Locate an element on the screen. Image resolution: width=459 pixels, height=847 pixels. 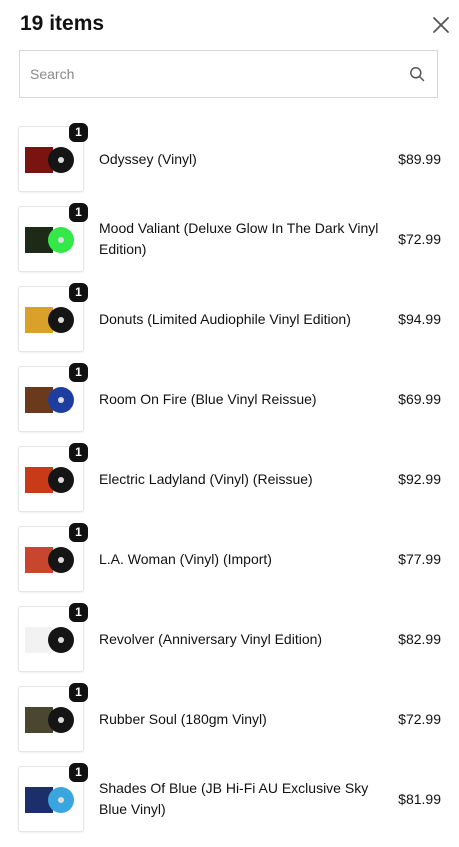
search-box is located at coordinates (228, 74).